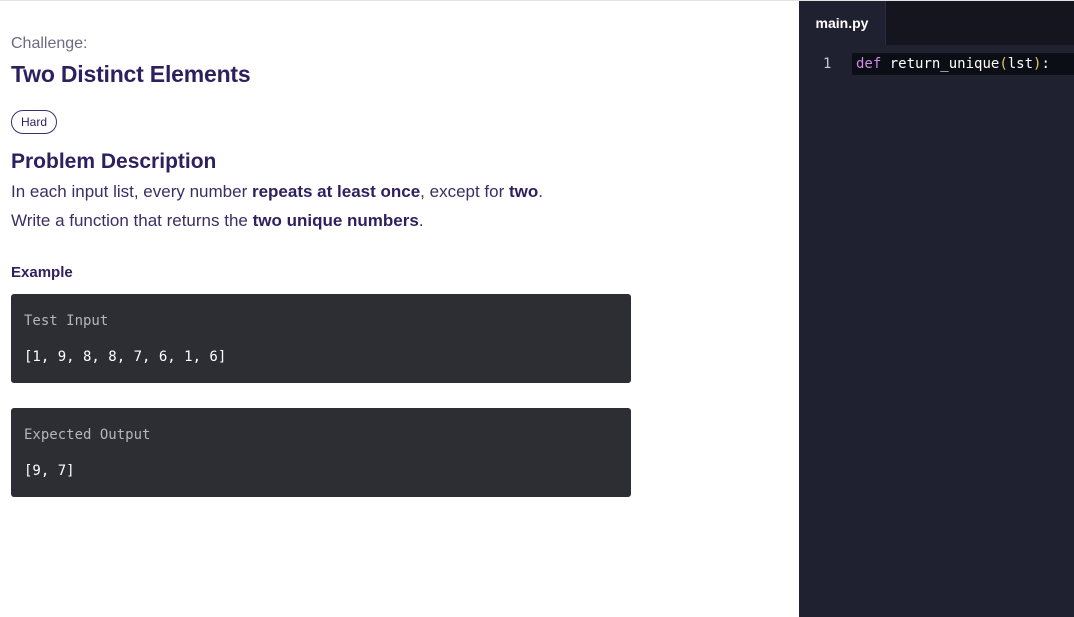 The height and width of the screenshot is (617, 1074). What do you see at coordinates (131, 191) in the screenshot?
I see `desc-text: In each input list, every number` at bounding box center [131, 191].